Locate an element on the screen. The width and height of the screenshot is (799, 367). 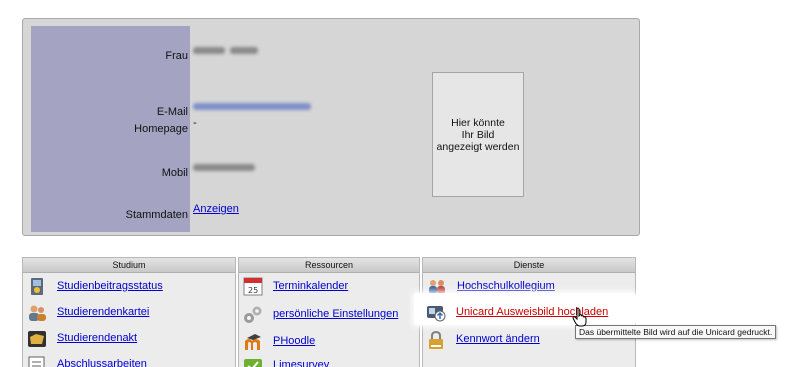
link-terminkalender: 25 Terminkalender is located at coordinates (295, 286).